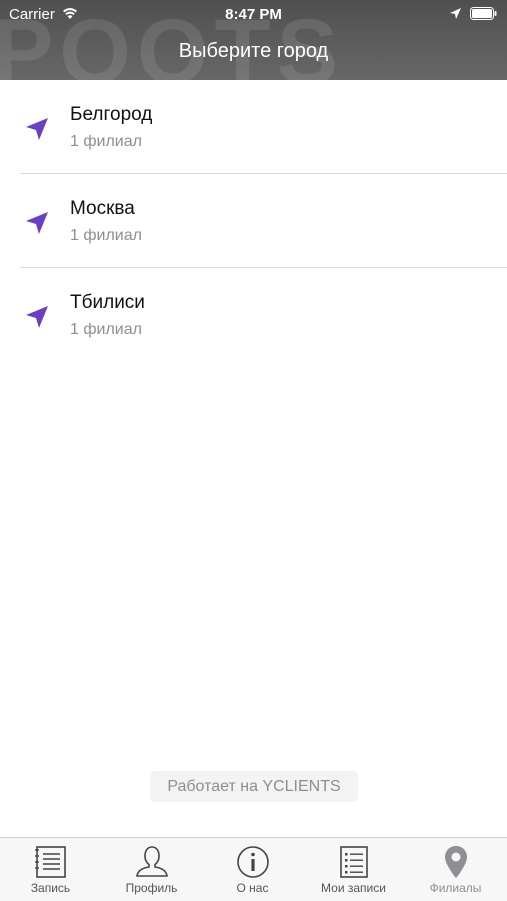 The image size is (507, 901). I want to click on city-name: Москва, so click(102, 208).